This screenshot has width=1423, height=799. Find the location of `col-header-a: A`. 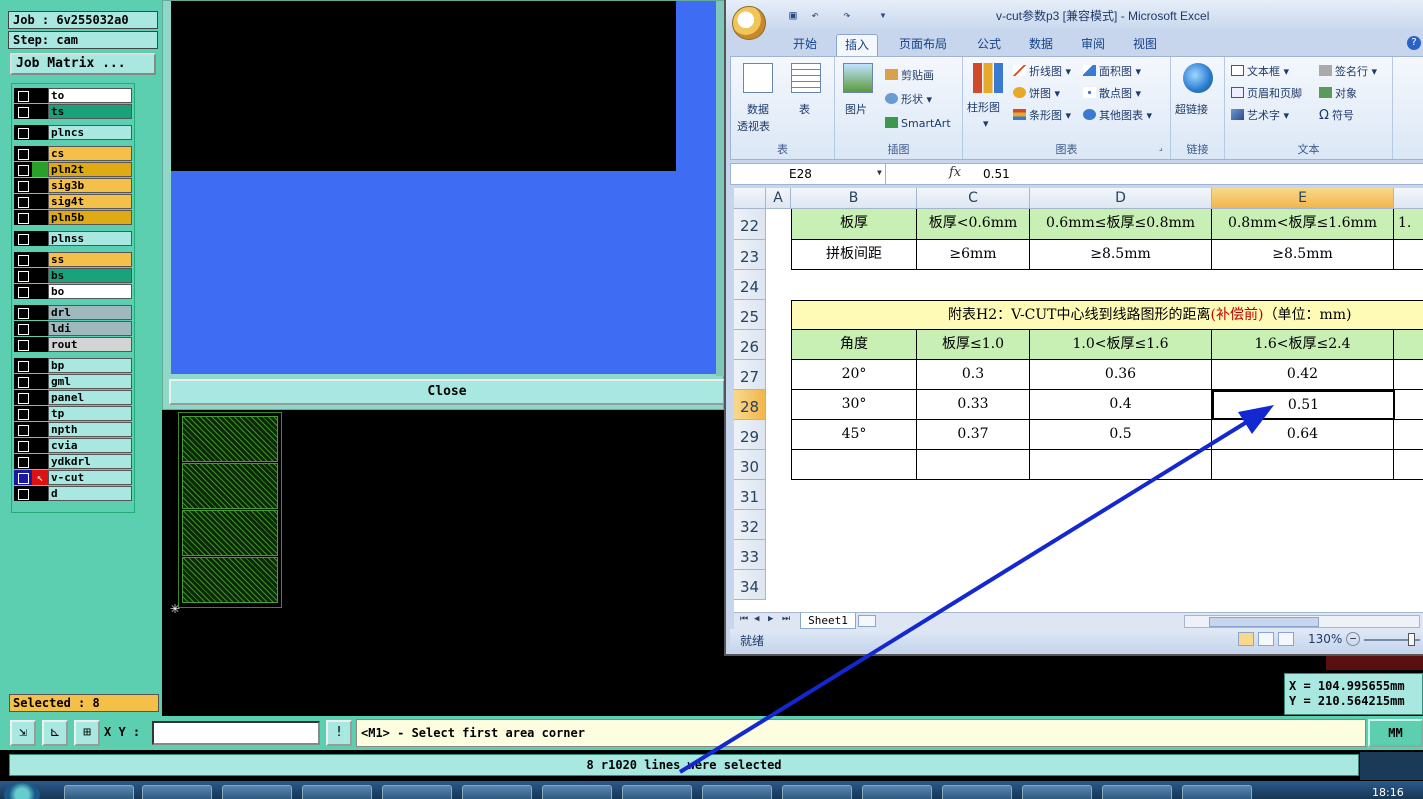

col-header-a: A is located at coordinates (778, 198).